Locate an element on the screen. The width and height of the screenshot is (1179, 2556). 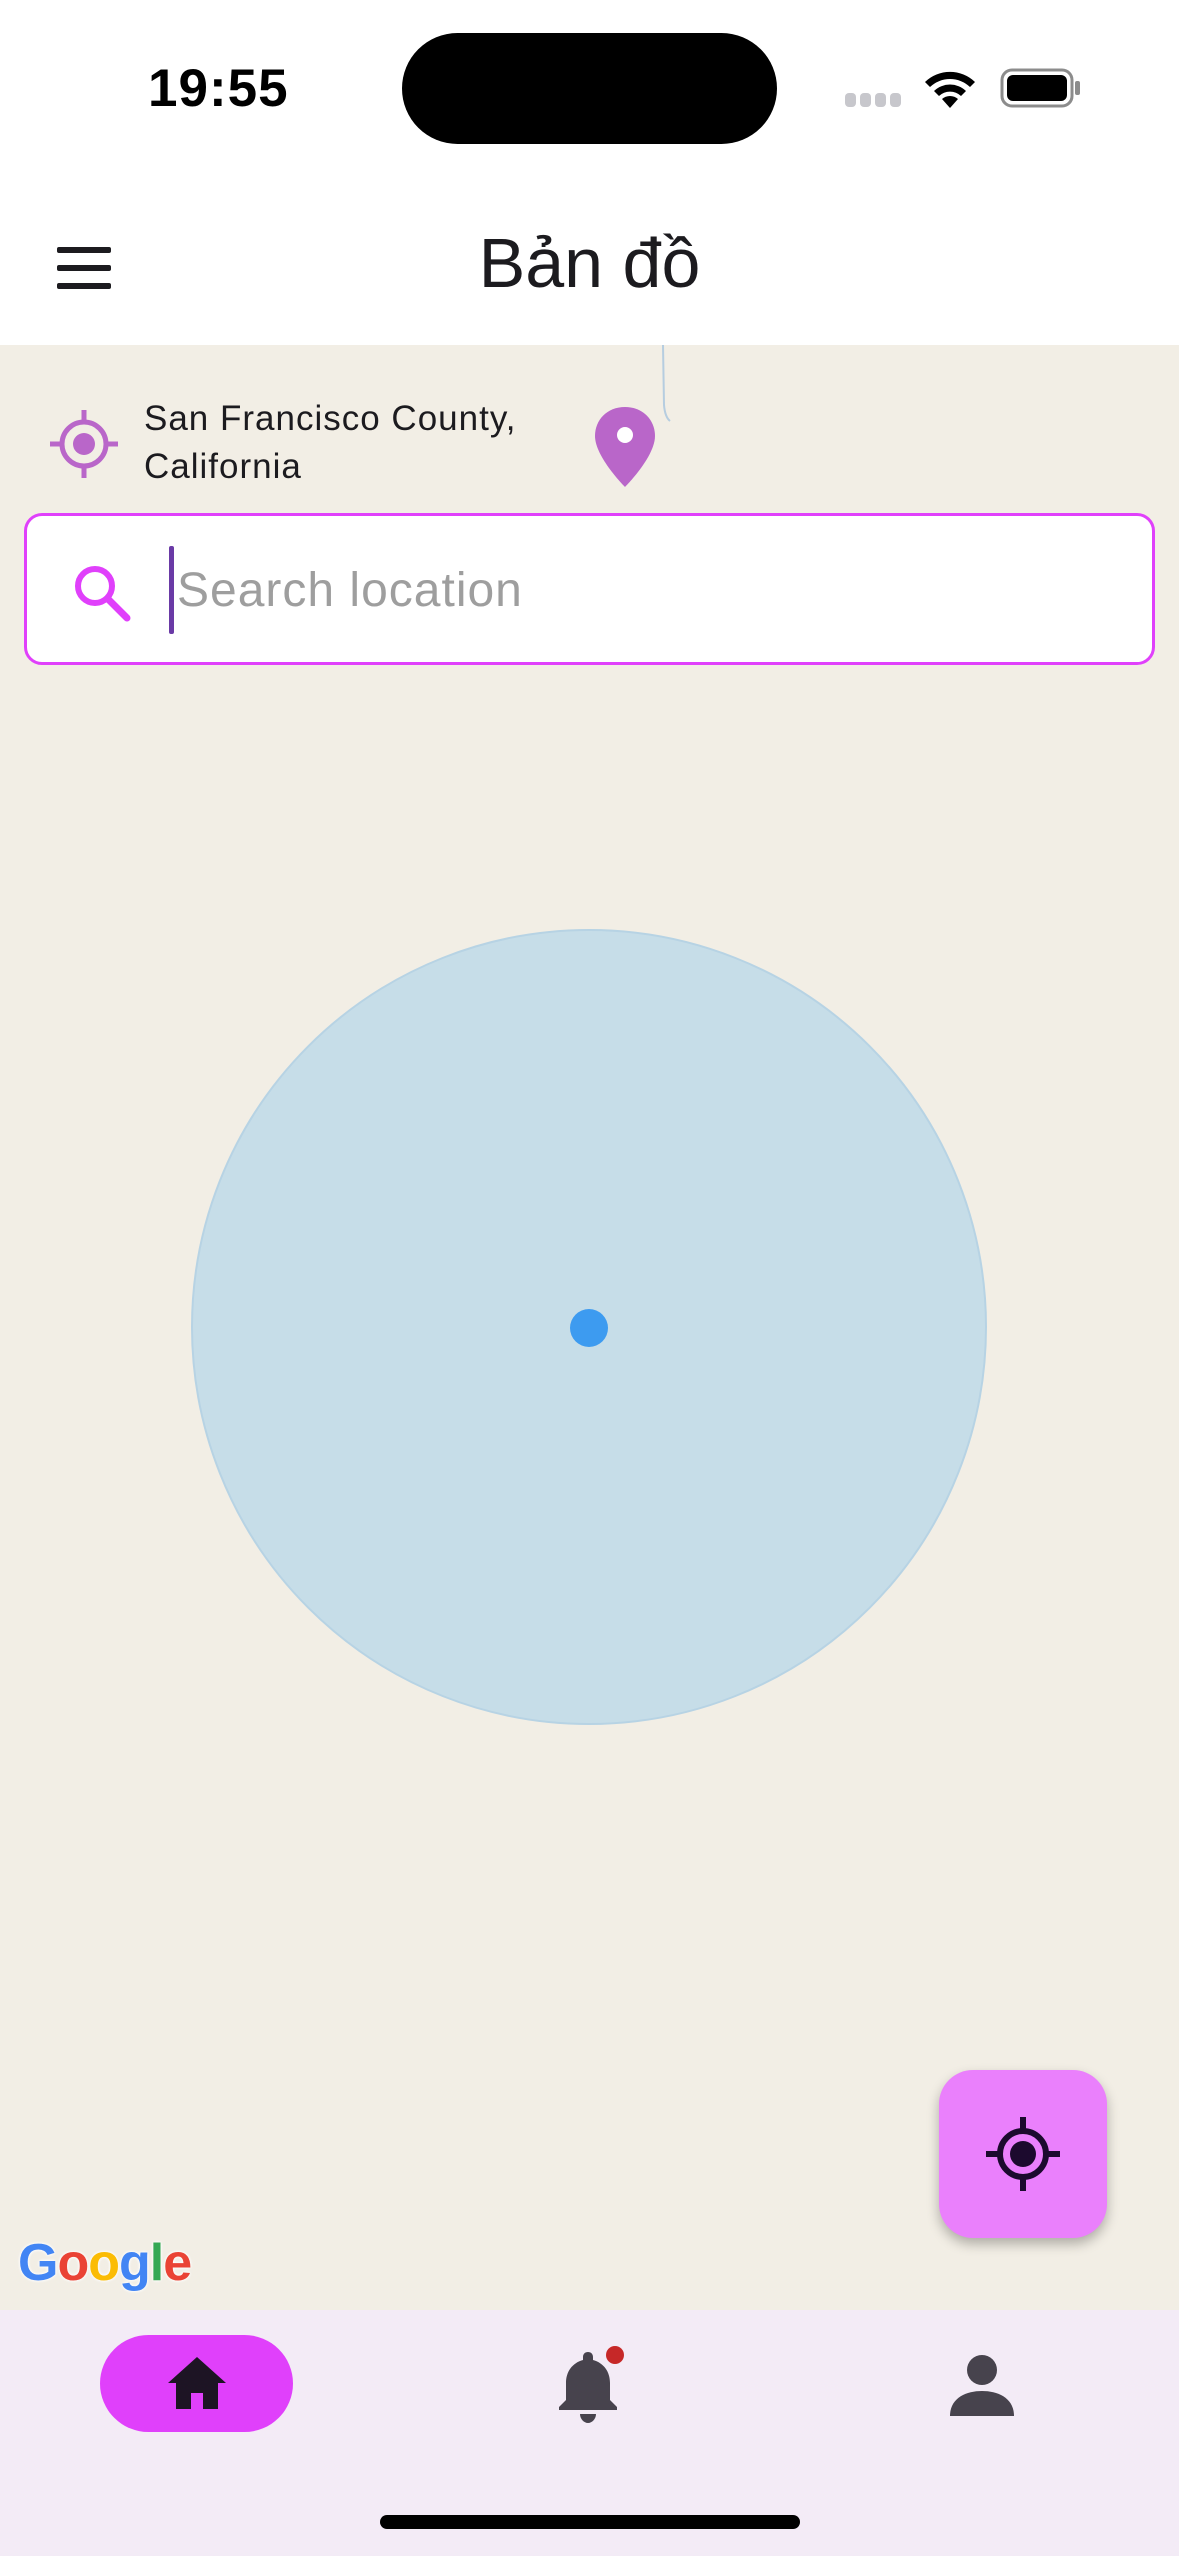
person-icon is located at coordinates (982, 2386).